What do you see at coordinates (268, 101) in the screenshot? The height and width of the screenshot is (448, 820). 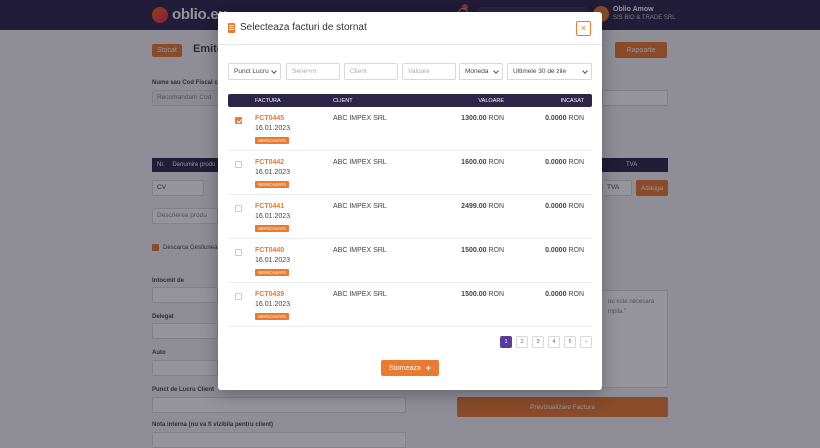 I see `col-invoice: FACTURA` at bounding box center [268, 101].